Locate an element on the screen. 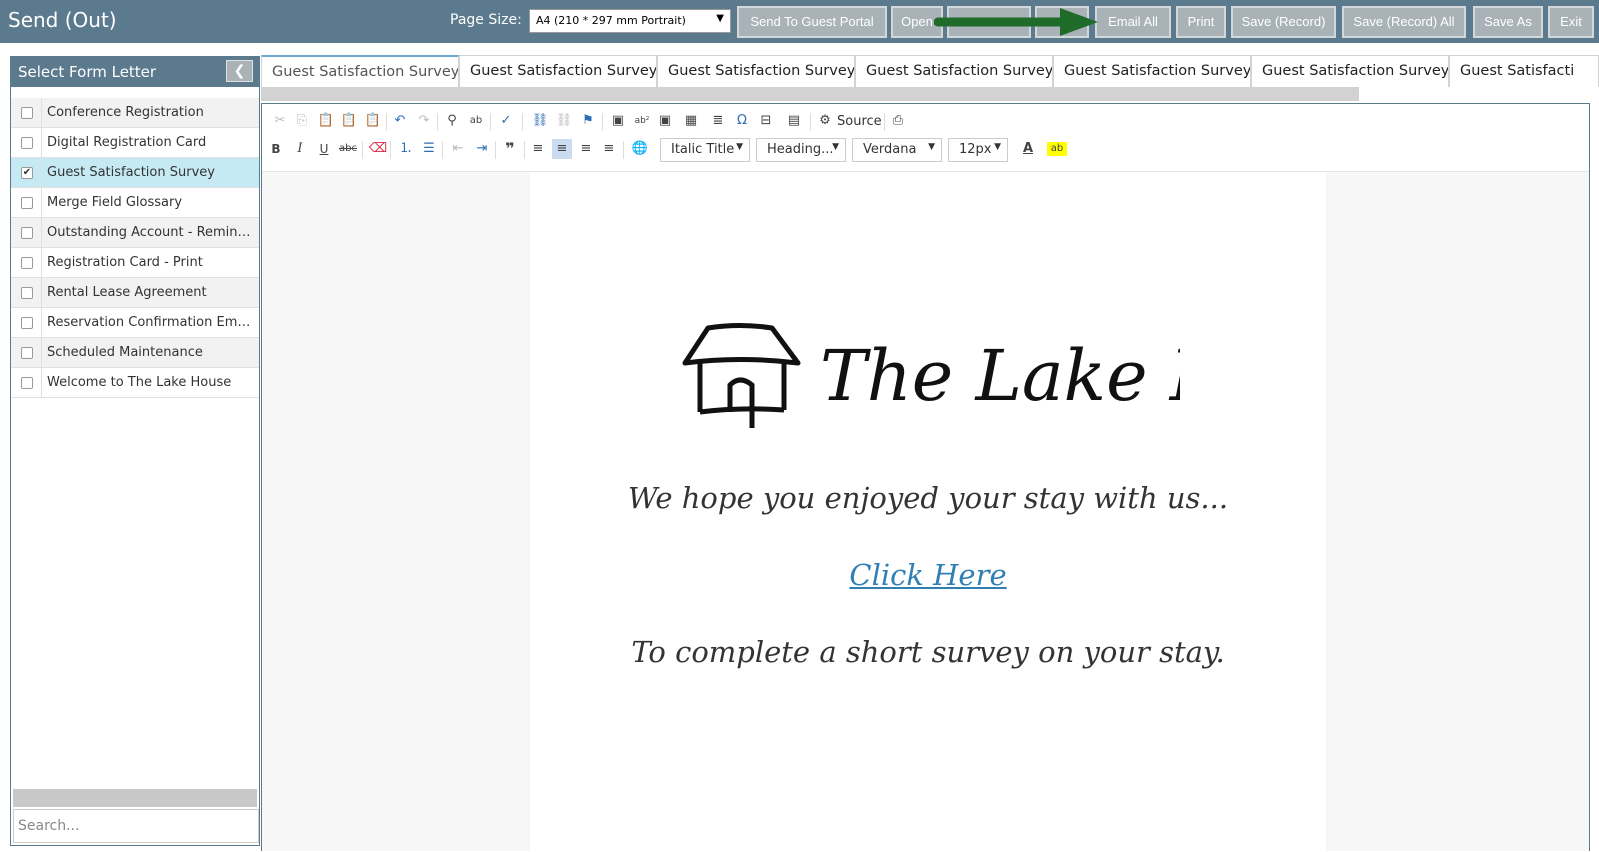  paste-text-icon: 📋 is located at coordinates (349, 121).